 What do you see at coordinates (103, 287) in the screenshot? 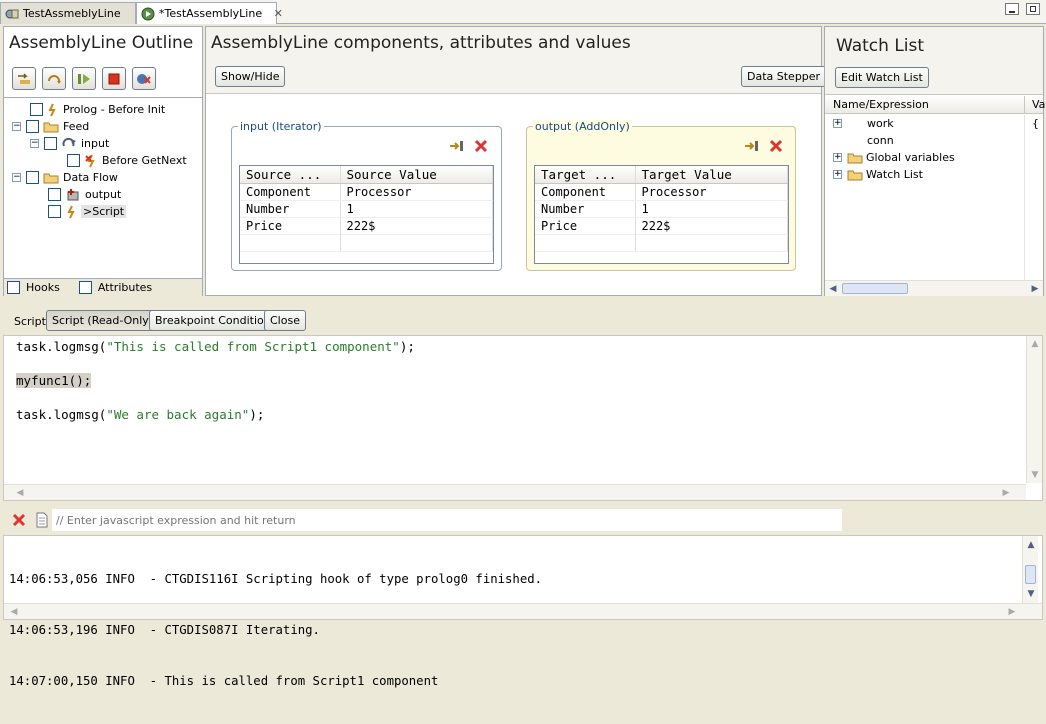
I see `outline-options: Hooks Attributes` at bounding box center [103, 287].